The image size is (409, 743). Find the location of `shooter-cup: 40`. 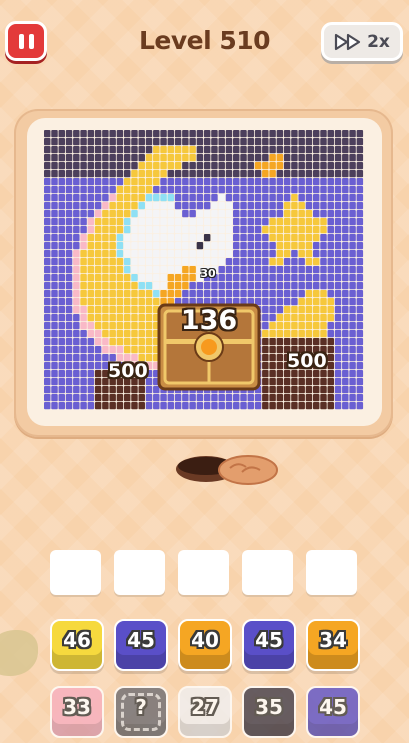

shooter-cup: 40 is located at coordinates (205, 645).